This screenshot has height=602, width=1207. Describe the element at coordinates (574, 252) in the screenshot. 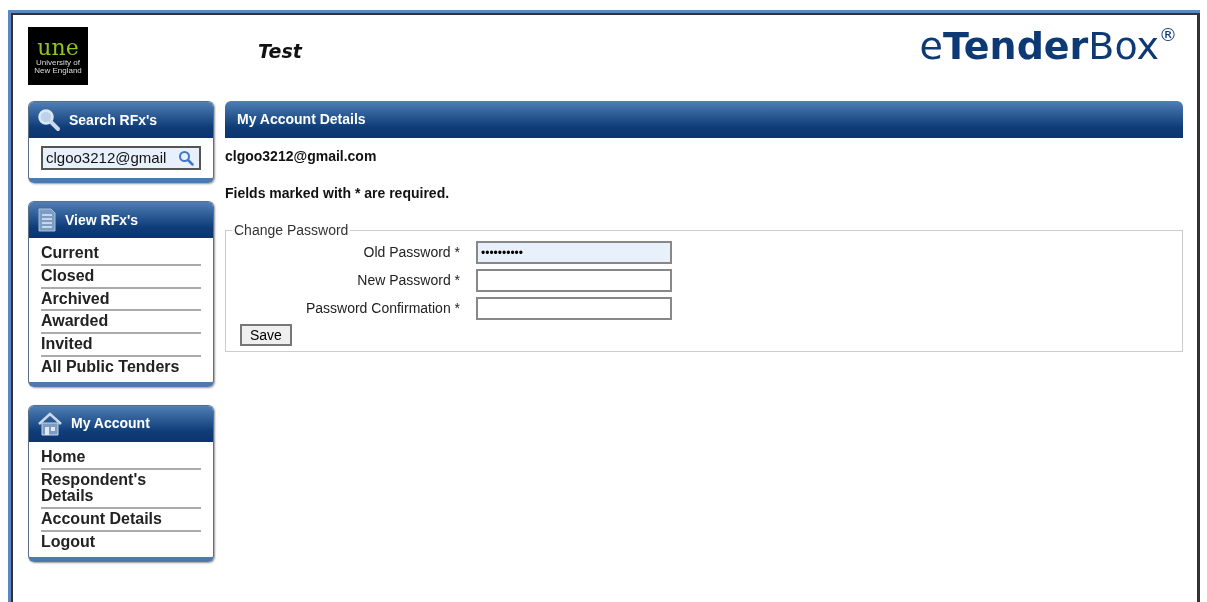

I see `password-field: ••••••••••` at that location.